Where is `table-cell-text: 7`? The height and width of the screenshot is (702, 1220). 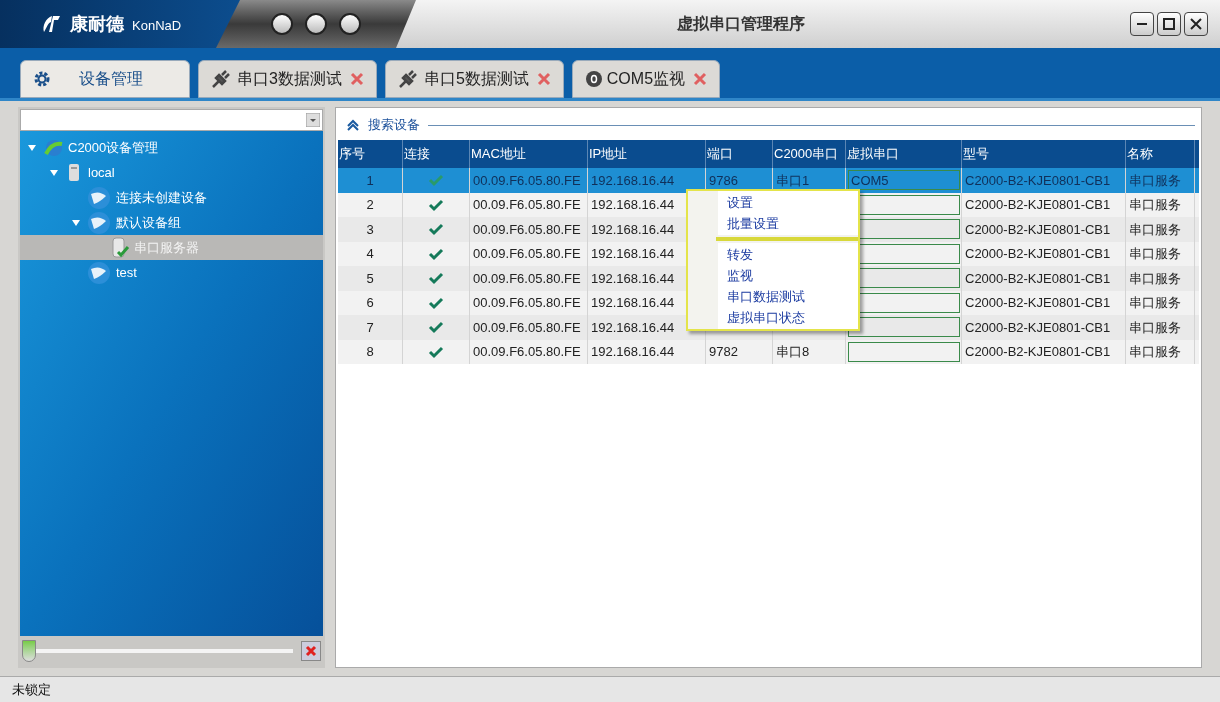
table-cell-text: 7 is located at coordinates (370, 327).